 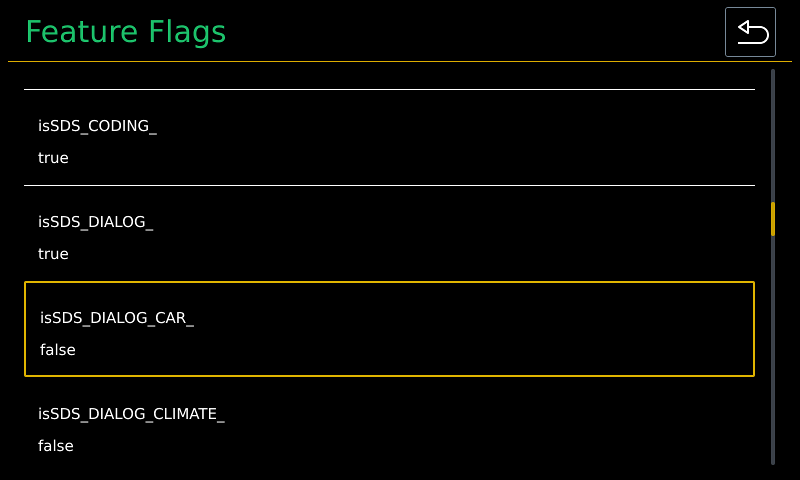 I want to click on back-button, so click(x=750, y=31).